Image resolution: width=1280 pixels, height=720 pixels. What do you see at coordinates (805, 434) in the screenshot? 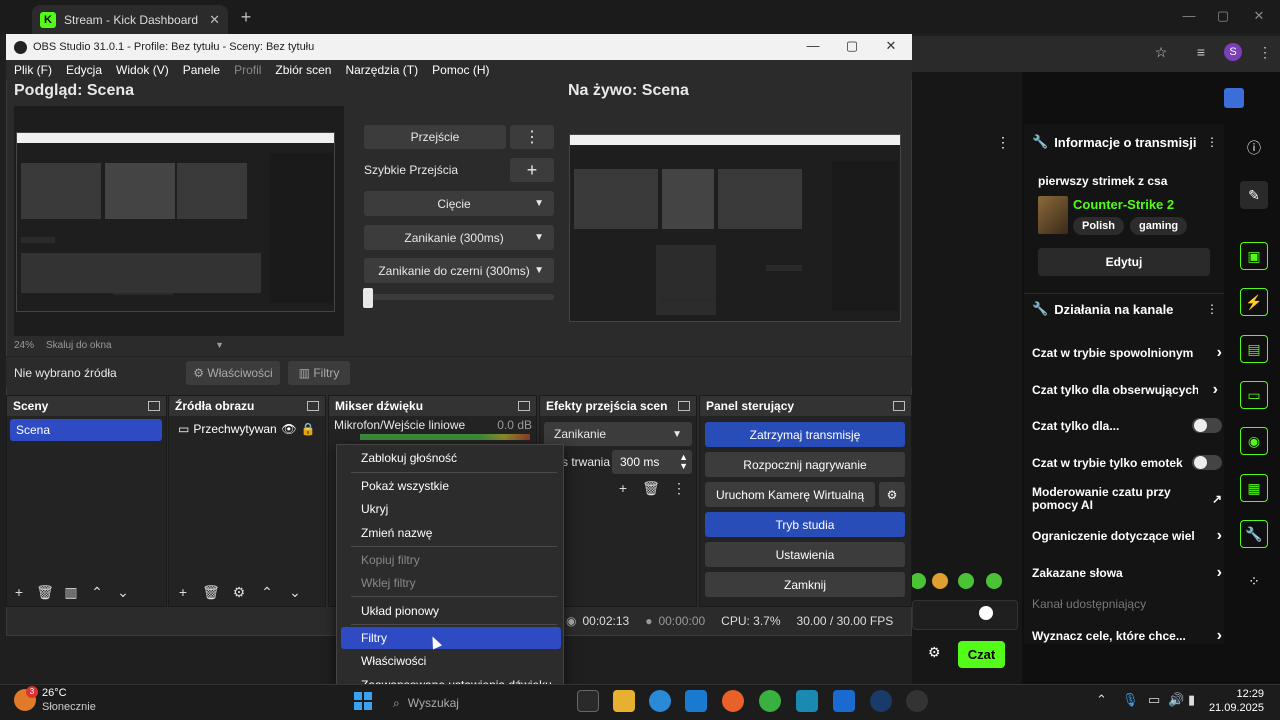
I see `stop-streaming-button: Zatrzymaj transmisję` at bounding box center [805, 434].